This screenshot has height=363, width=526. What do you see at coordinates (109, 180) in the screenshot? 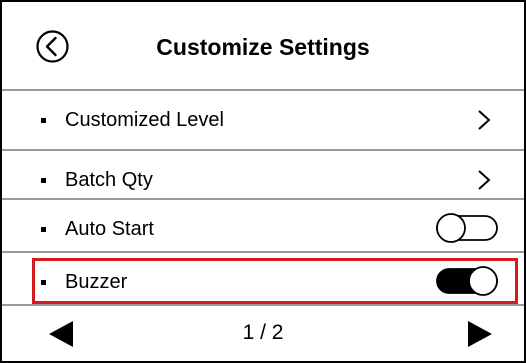
I see `setting-label: Batch Qty` at bounding box center [109, 180].